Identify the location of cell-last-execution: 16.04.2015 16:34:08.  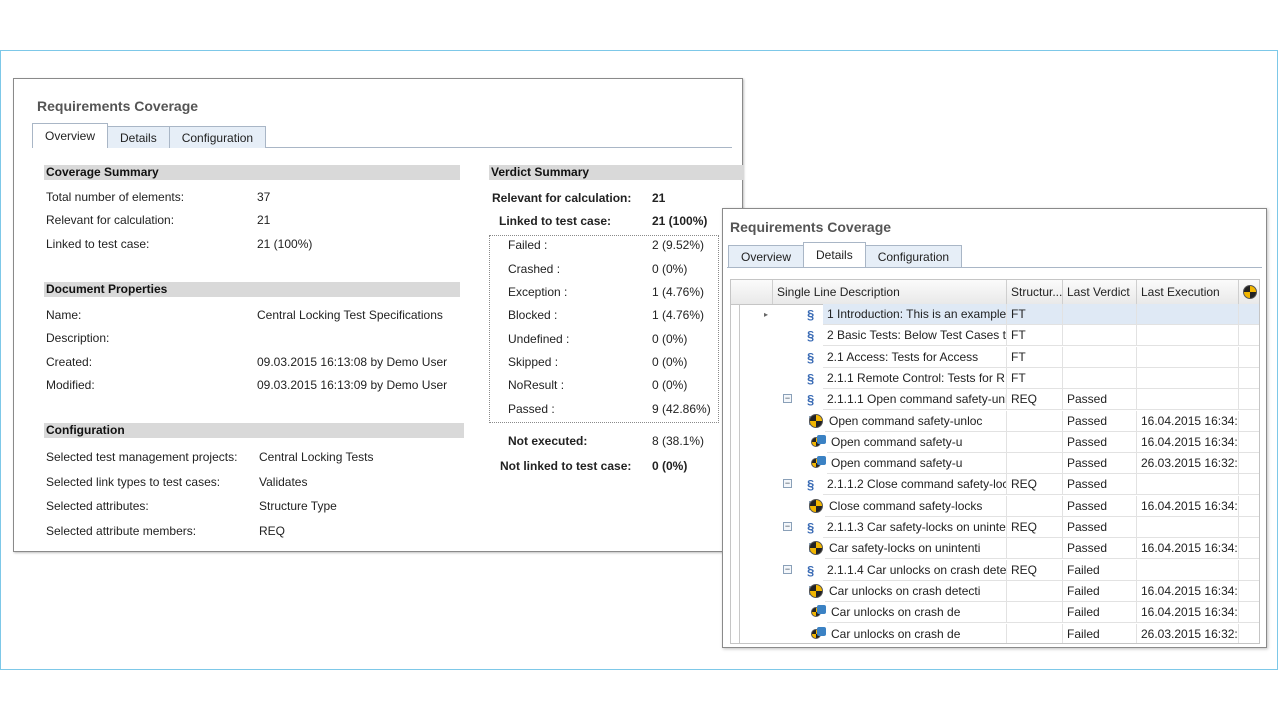
(1188, 591).